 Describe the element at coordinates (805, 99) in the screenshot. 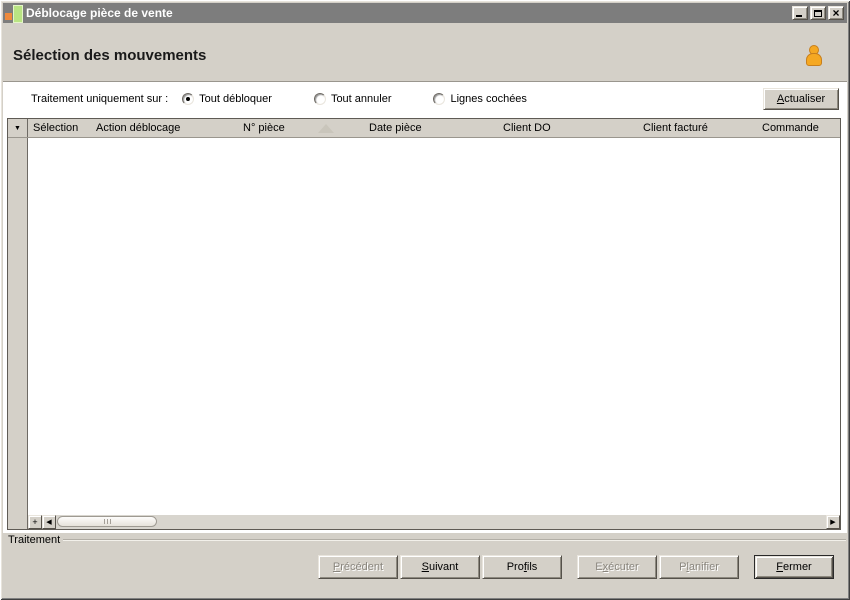

I see `label-post: ctualiser` at that location.